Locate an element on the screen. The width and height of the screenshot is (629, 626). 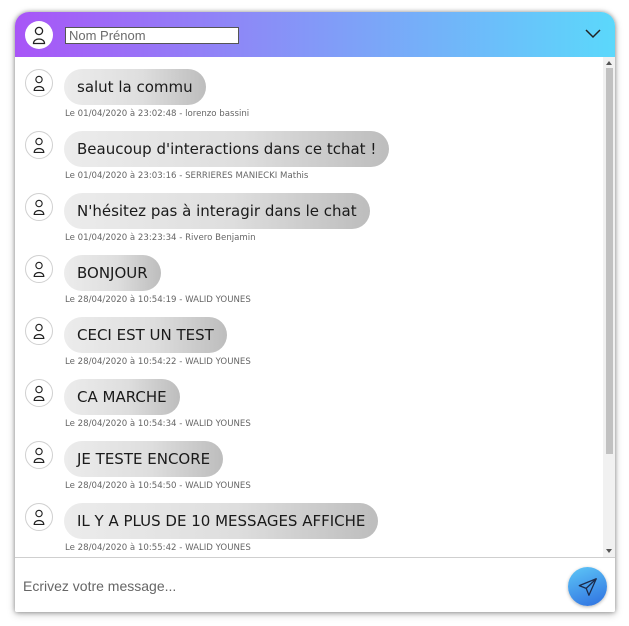
message-meta: Le 28/04/2020 à 10:55:42 - WALID YOUNES is located at coordinates (158, 548).